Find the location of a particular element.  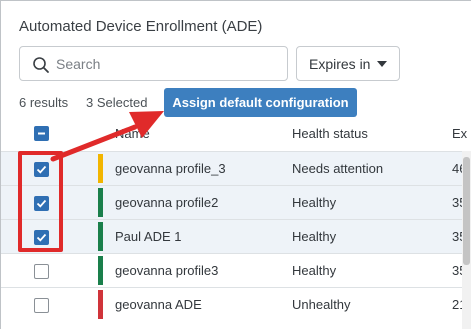

table-row: geovanna profile_3 Needs attention 46 is located at coordinates (236, 168).